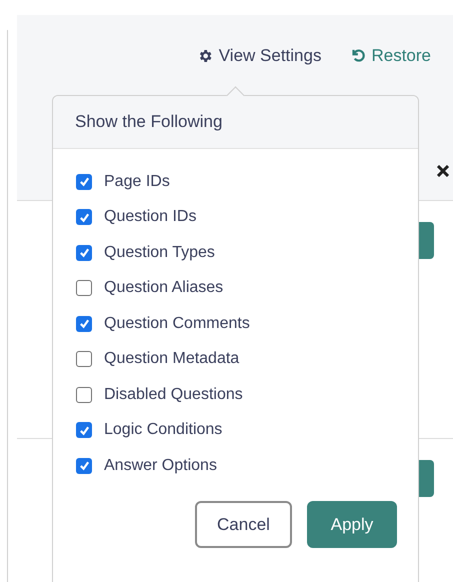  I want to click on undo-icon, so click(358, 56).